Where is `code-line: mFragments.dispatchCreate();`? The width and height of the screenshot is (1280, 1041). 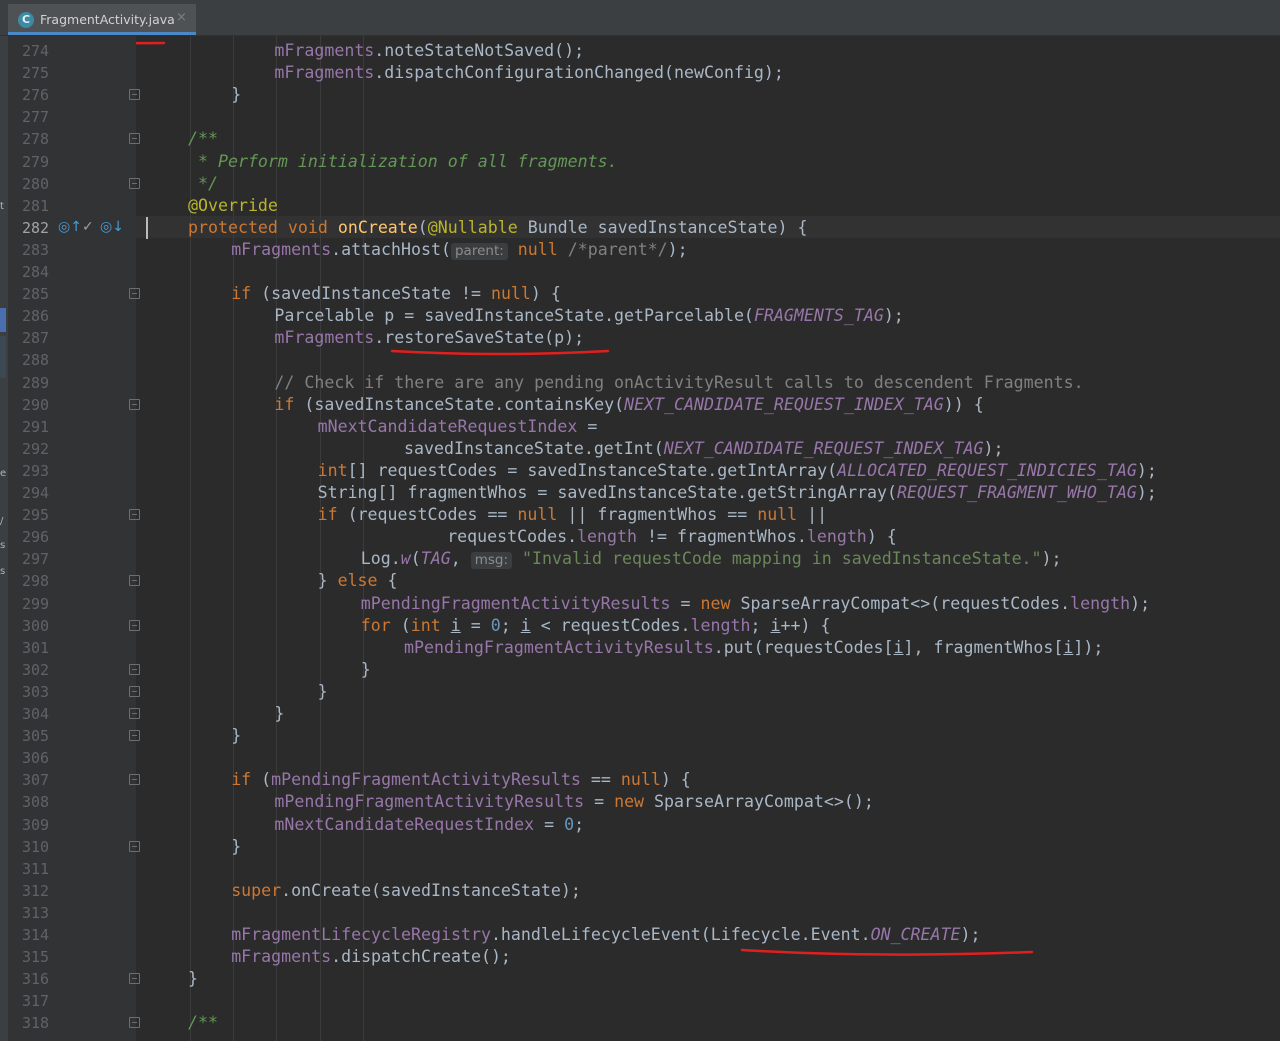
code-line: mFragments.dispatchCreate(); is located at coordinates (371, 957).